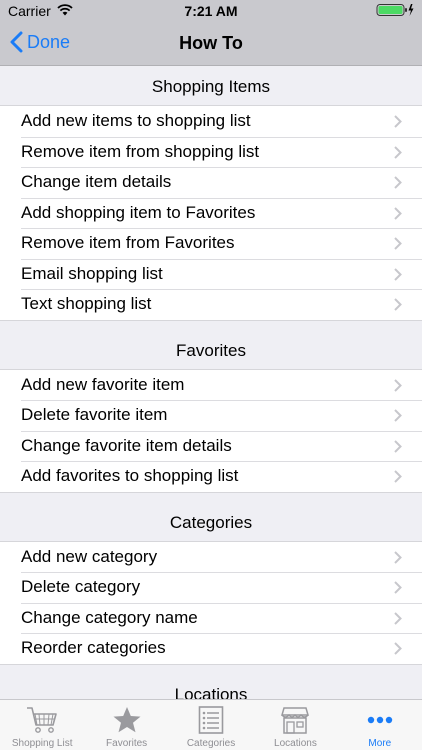 The height and width of the screenshot is (750, 422). I want to click on more-icon, so click(380, 720).